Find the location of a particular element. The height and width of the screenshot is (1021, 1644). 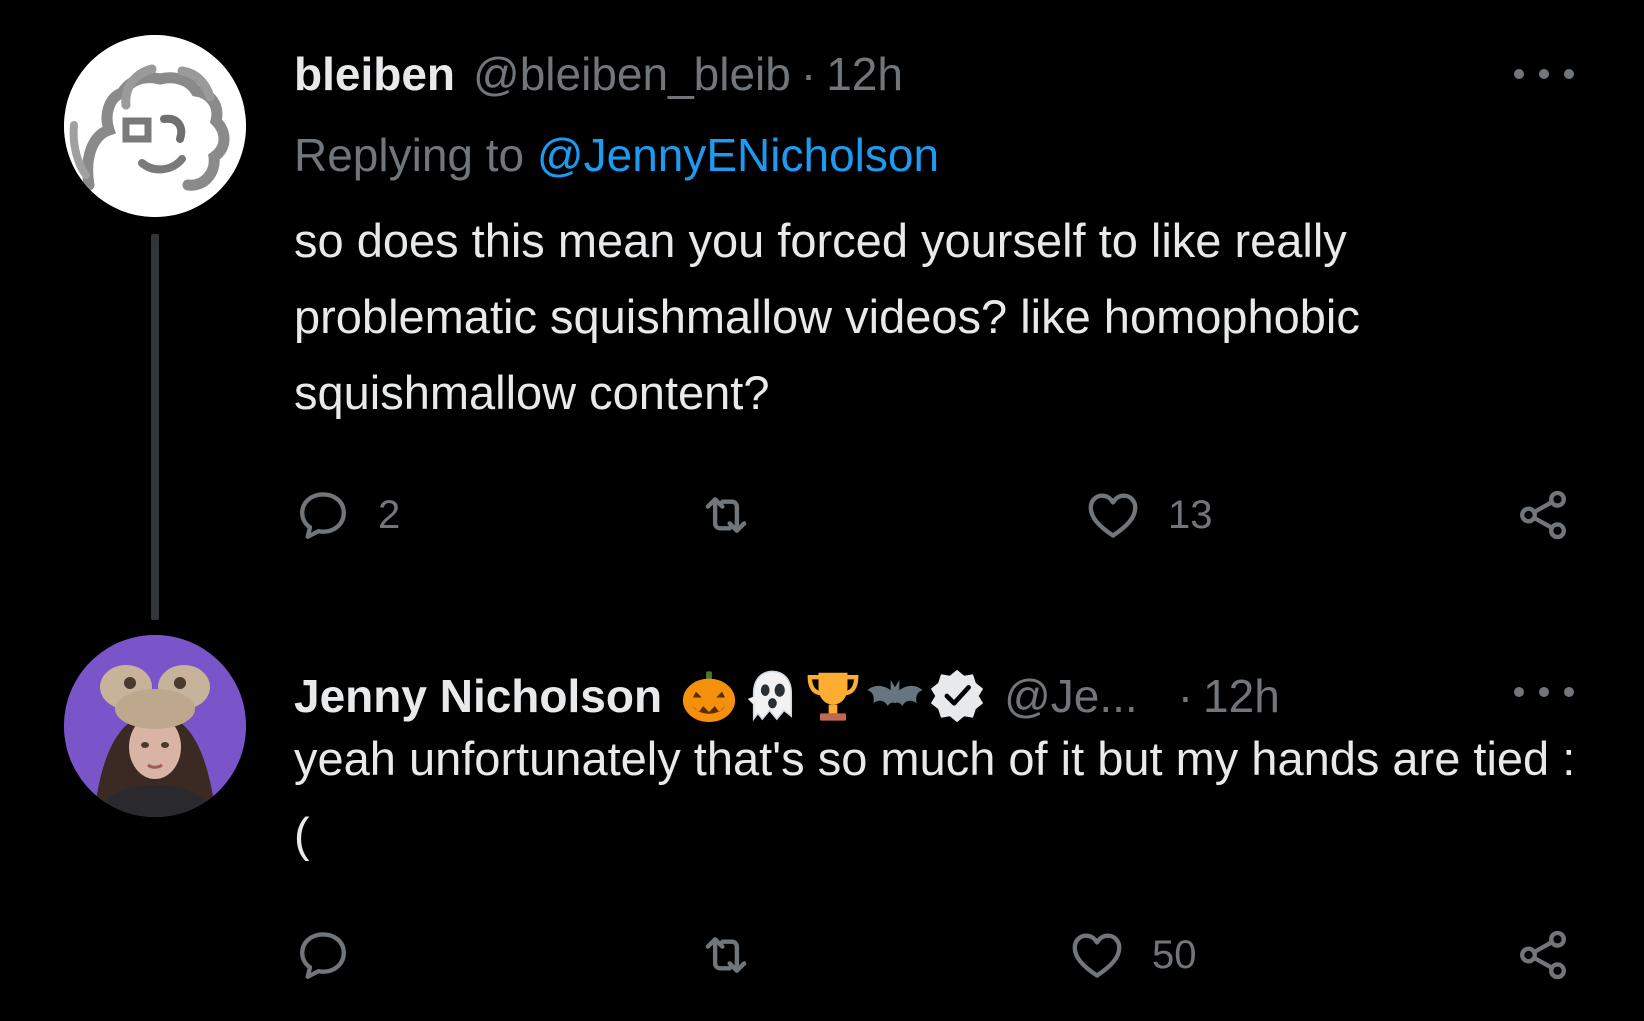

drawn-face-avatar-icon is located at coordinates (155, 126).